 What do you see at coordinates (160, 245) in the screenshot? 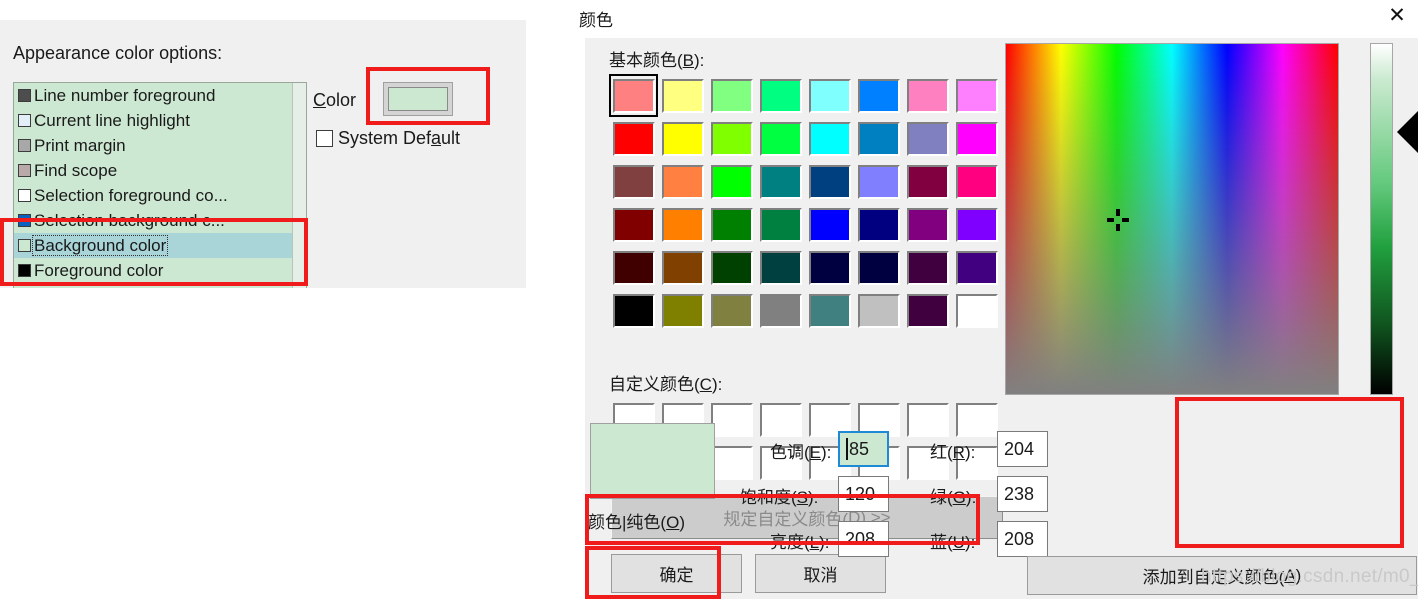
I see `list-item: Background color` at bounding box center [160, 245].